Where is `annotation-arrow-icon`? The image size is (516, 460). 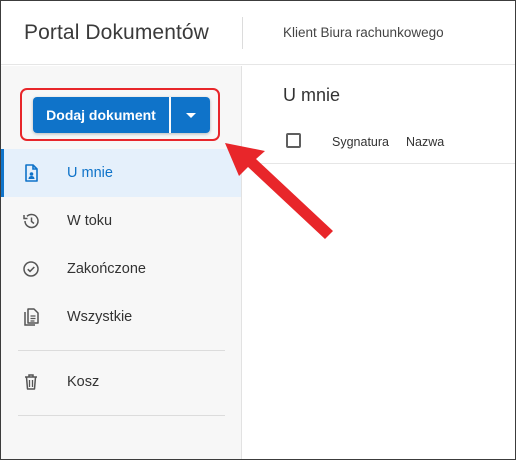
annotation-arrow-icon is located at coordinates (279, 191).